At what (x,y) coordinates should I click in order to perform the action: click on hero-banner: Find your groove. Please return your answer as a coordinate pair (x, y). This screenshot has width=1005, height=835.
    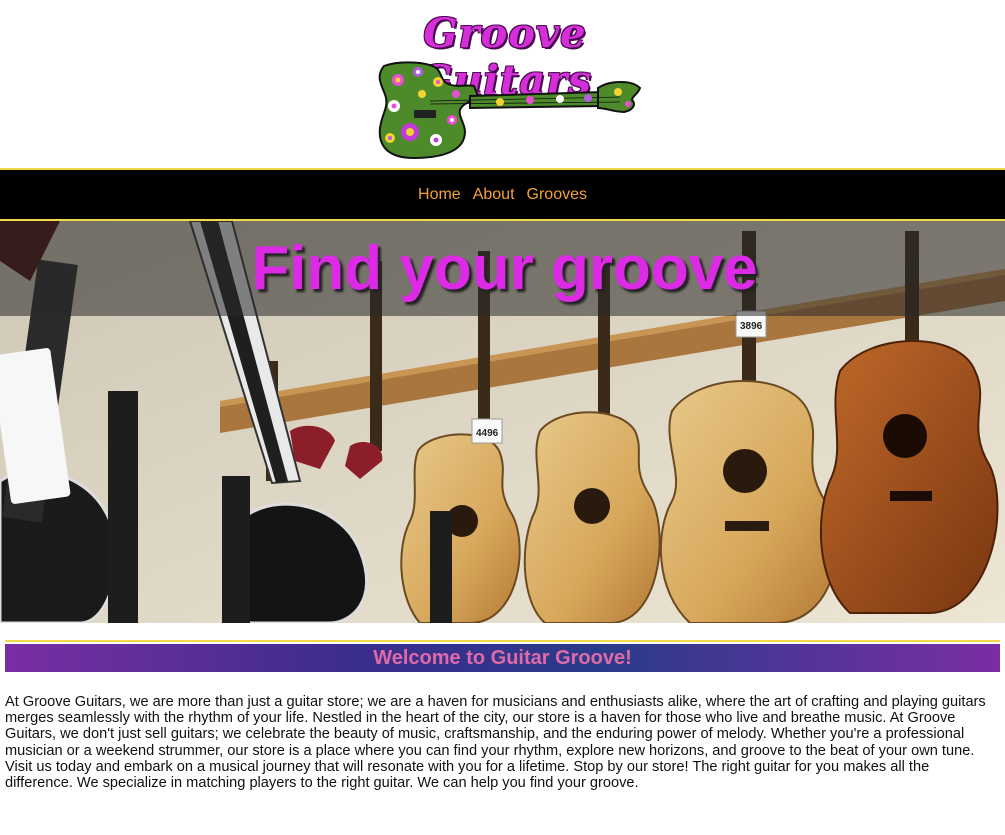
    Looking at the image, I should click on (502, 268).